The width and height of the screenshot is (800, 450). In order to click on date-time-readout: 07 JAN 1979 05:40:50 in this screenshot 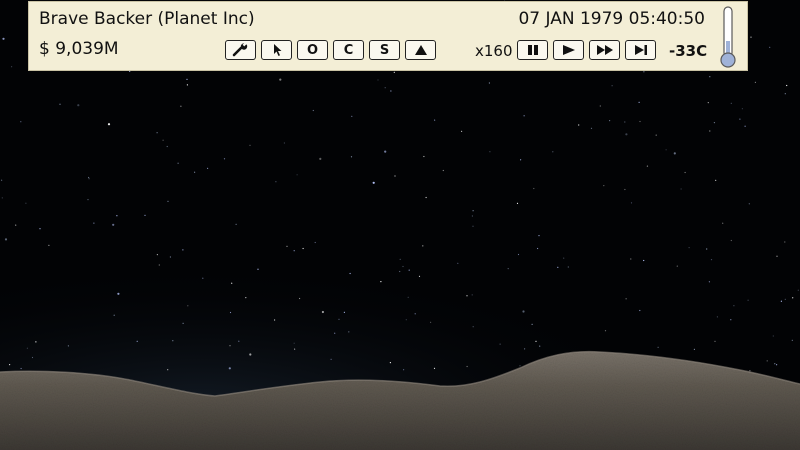, I will do `click(611, 19)`.